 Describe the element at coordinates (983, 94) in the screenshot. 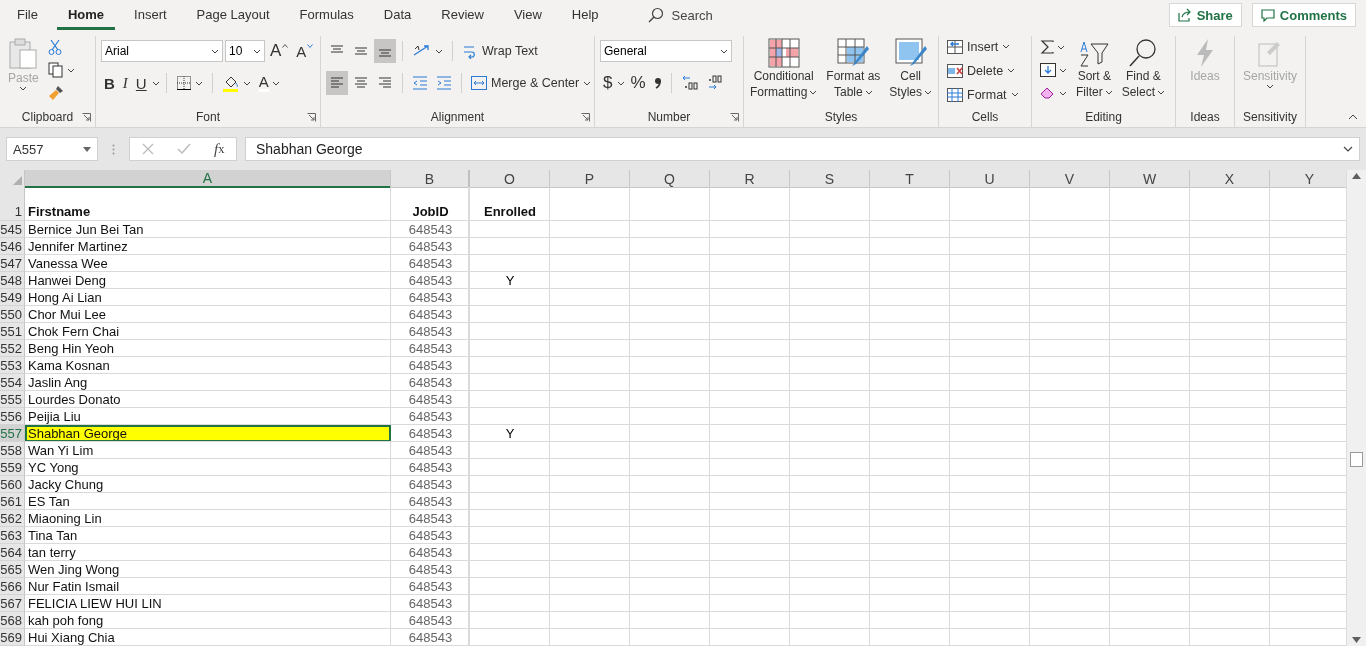

I see `cells-menu-button: Format` at that location.